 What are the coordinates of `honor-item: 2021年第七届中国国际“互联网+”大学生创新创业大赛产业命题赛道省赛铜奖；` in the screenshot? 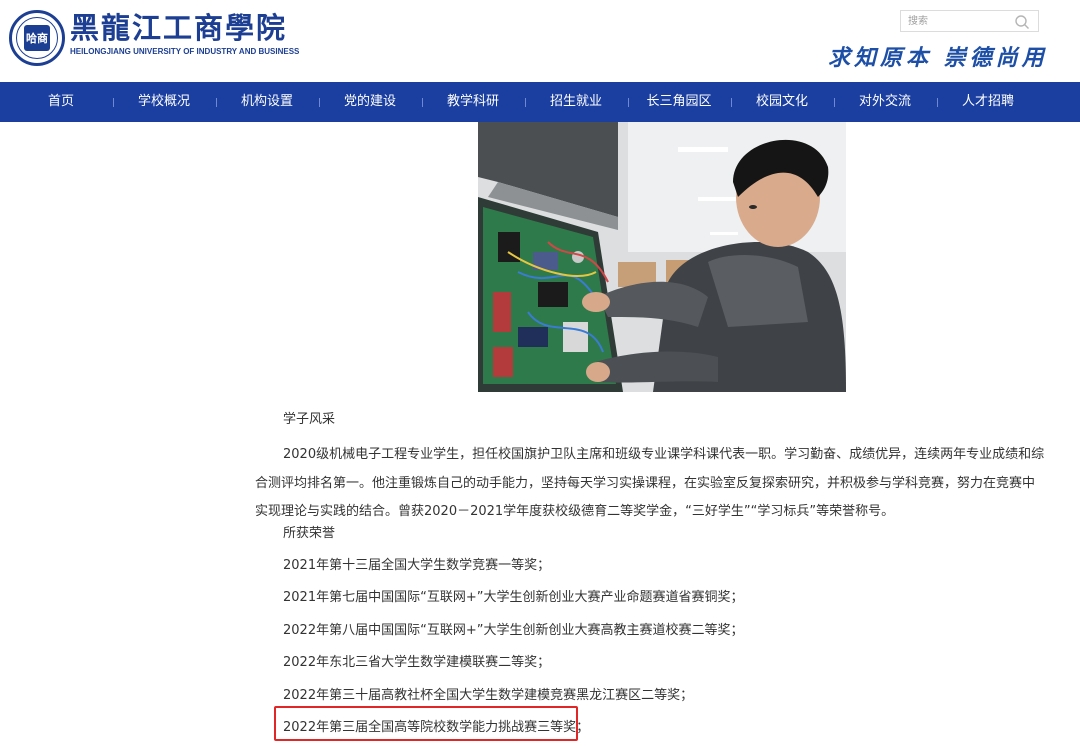 It's located at (499, 598).